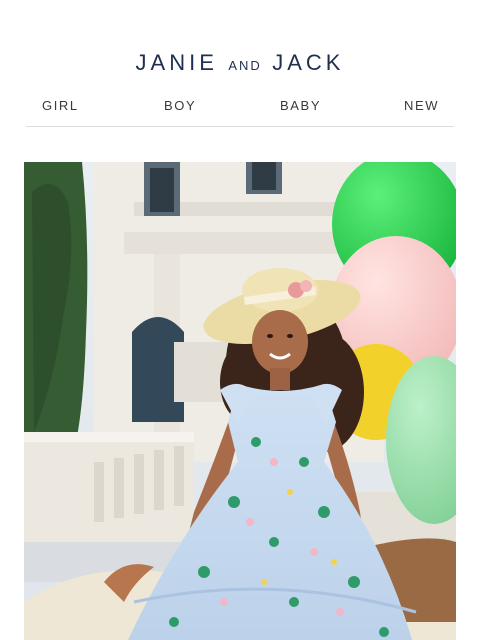 This screenshot has width=480, height=640. Describe the element at coordinates (60, 105) in the screenshot. I see `nav-item-girl: GIRL` at that location.